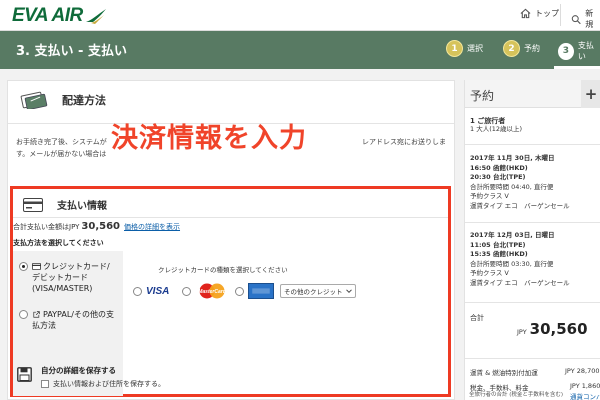  Describe the element at coordinates (496, 129) in the screenshot. I see `passenger-line: 1 大人(12歳以上)` at that location.